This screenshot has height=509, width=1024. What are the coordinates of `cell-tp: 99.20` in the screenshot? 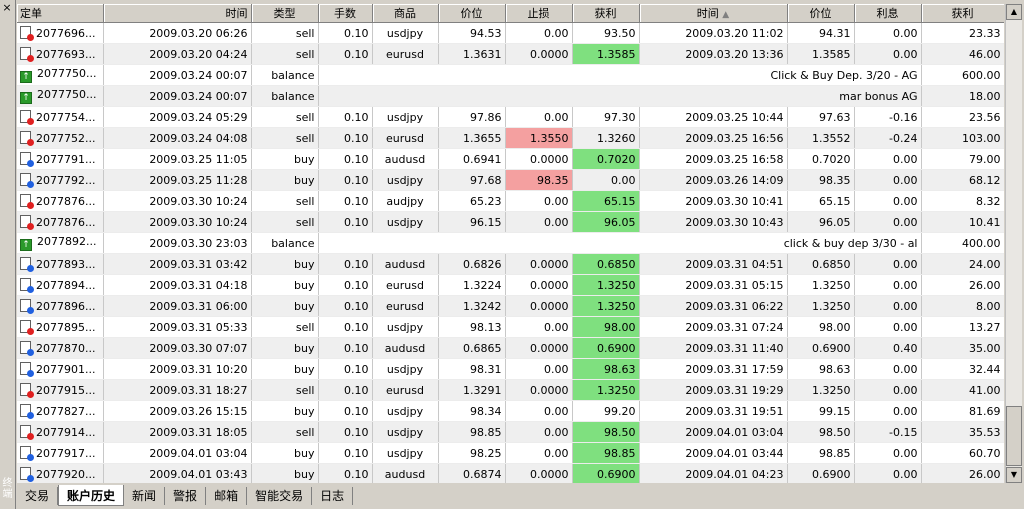 It's located at (606, 411).